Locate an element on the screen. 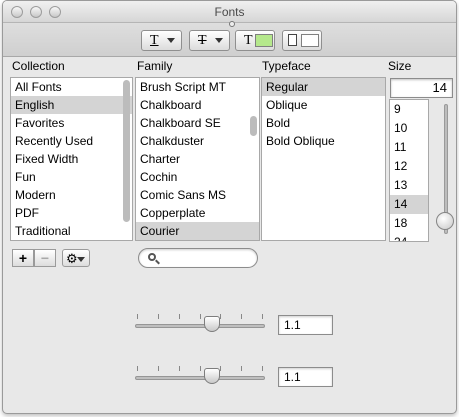  family-scroll-thumb is located at coordinates (253, 126).